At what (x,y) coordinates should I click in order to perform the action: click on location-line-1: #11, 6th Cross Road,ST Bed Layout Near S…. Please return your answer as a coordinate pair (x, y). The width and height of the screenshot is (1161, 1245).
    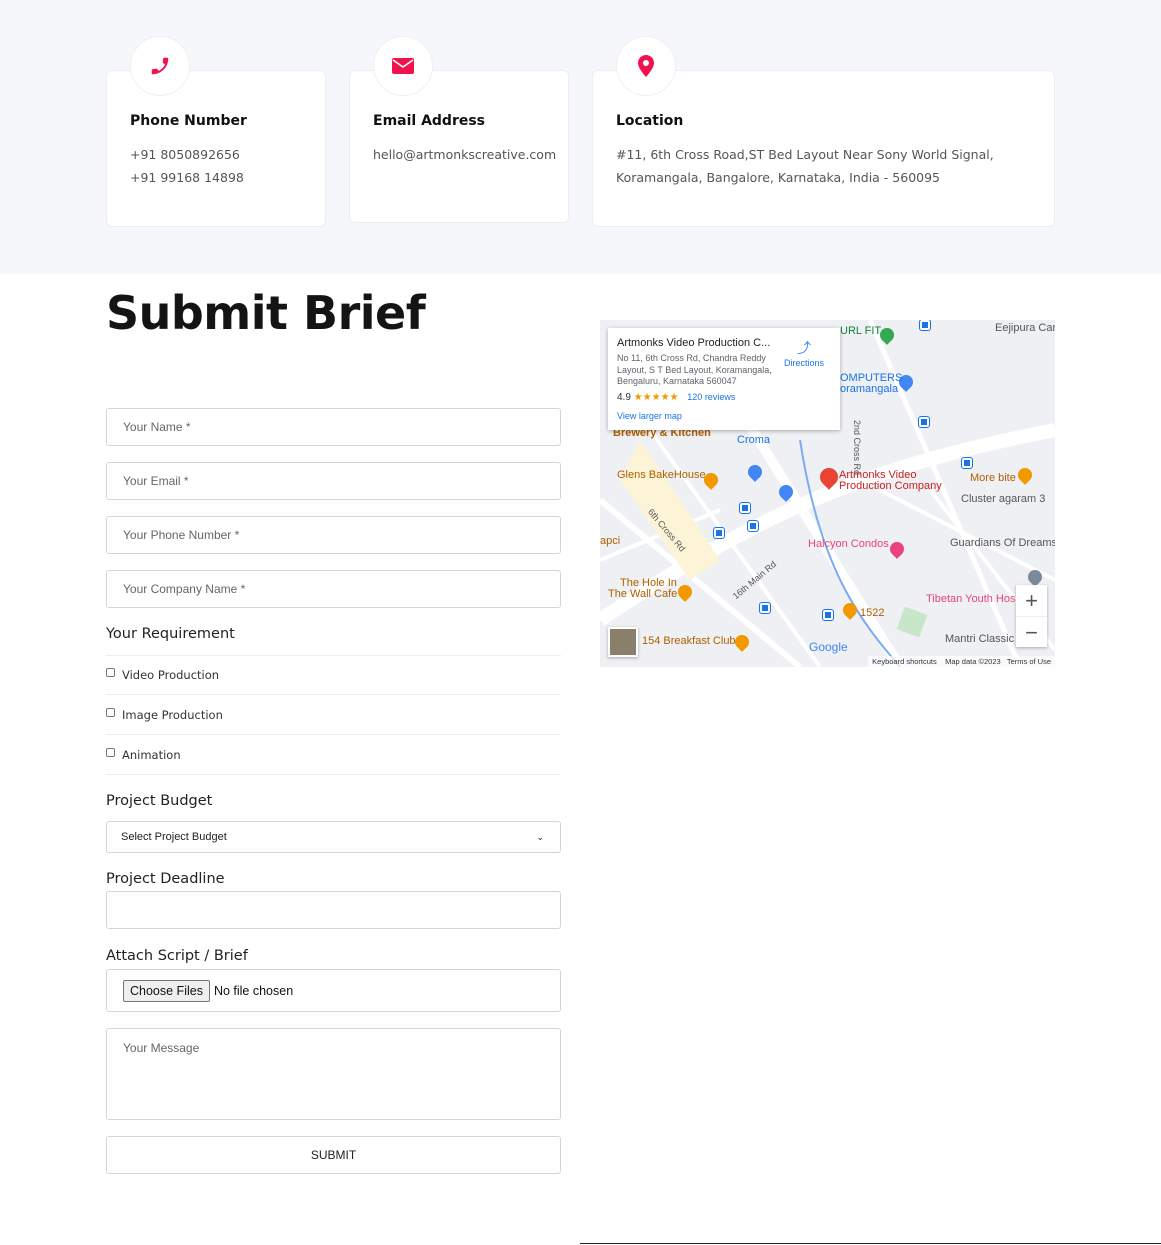
    Looking at the image, I should click on (805, 154).